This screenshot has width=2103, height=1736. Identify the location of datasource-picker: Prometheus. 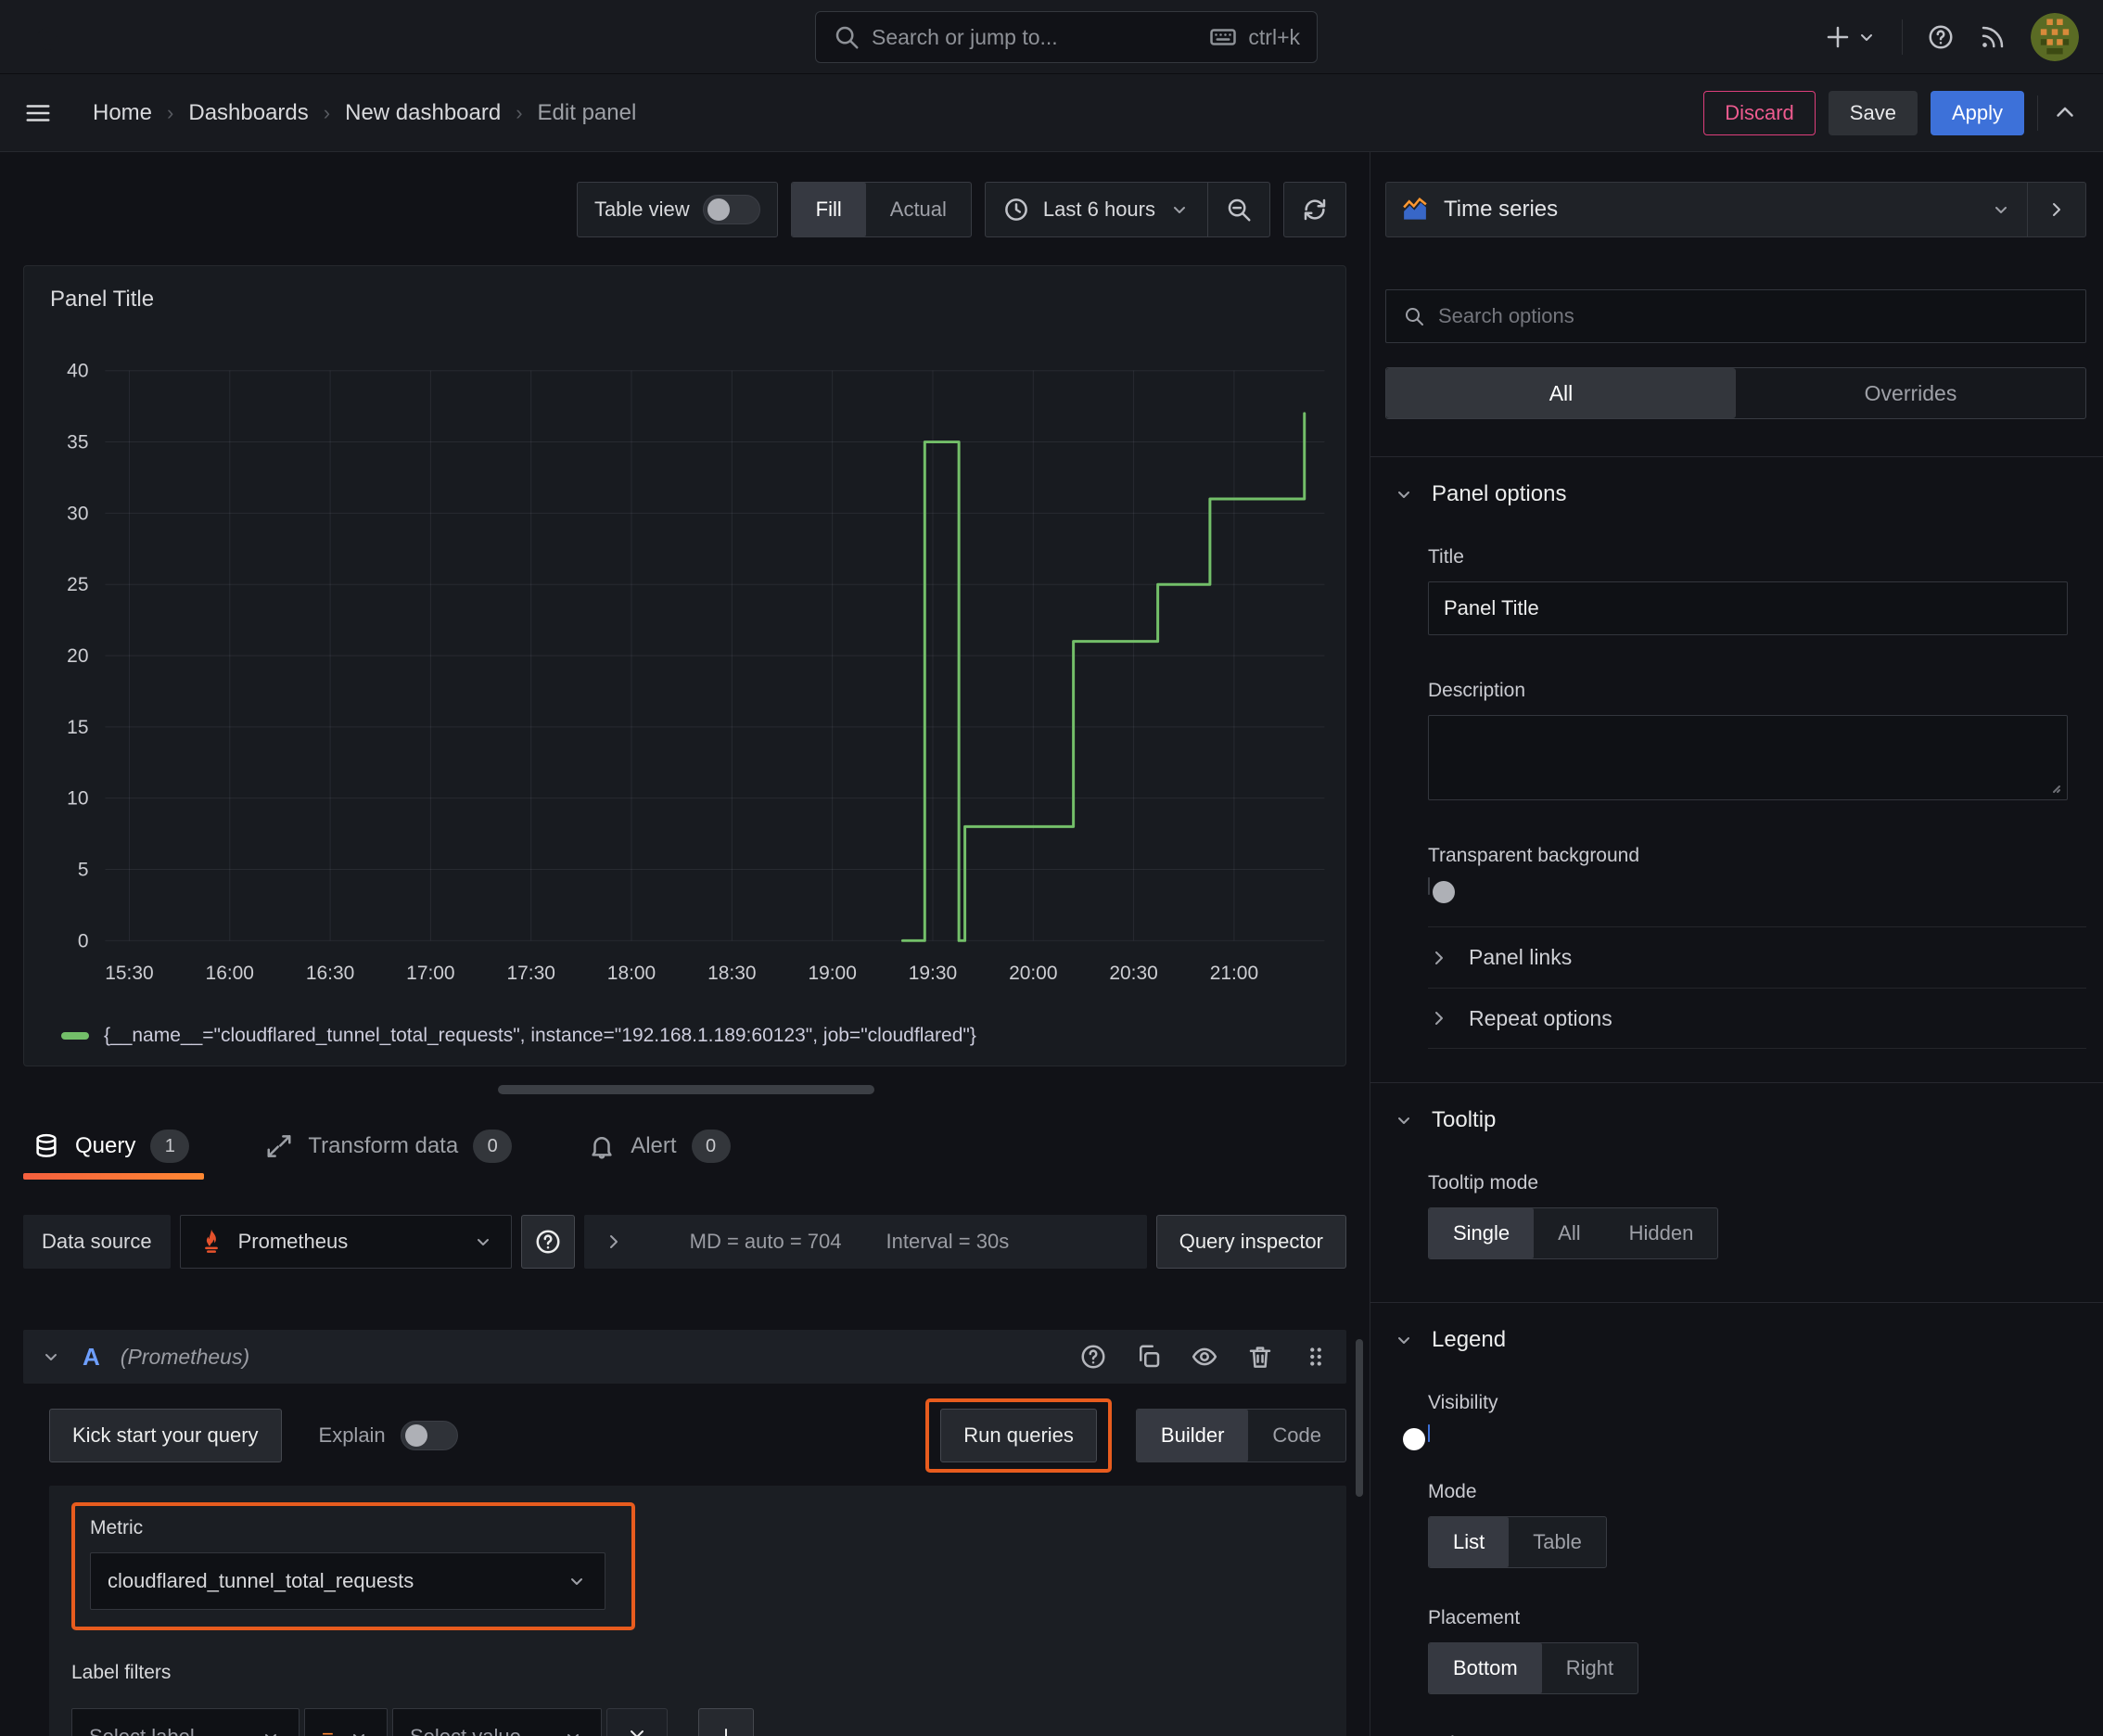
(345, 1242).